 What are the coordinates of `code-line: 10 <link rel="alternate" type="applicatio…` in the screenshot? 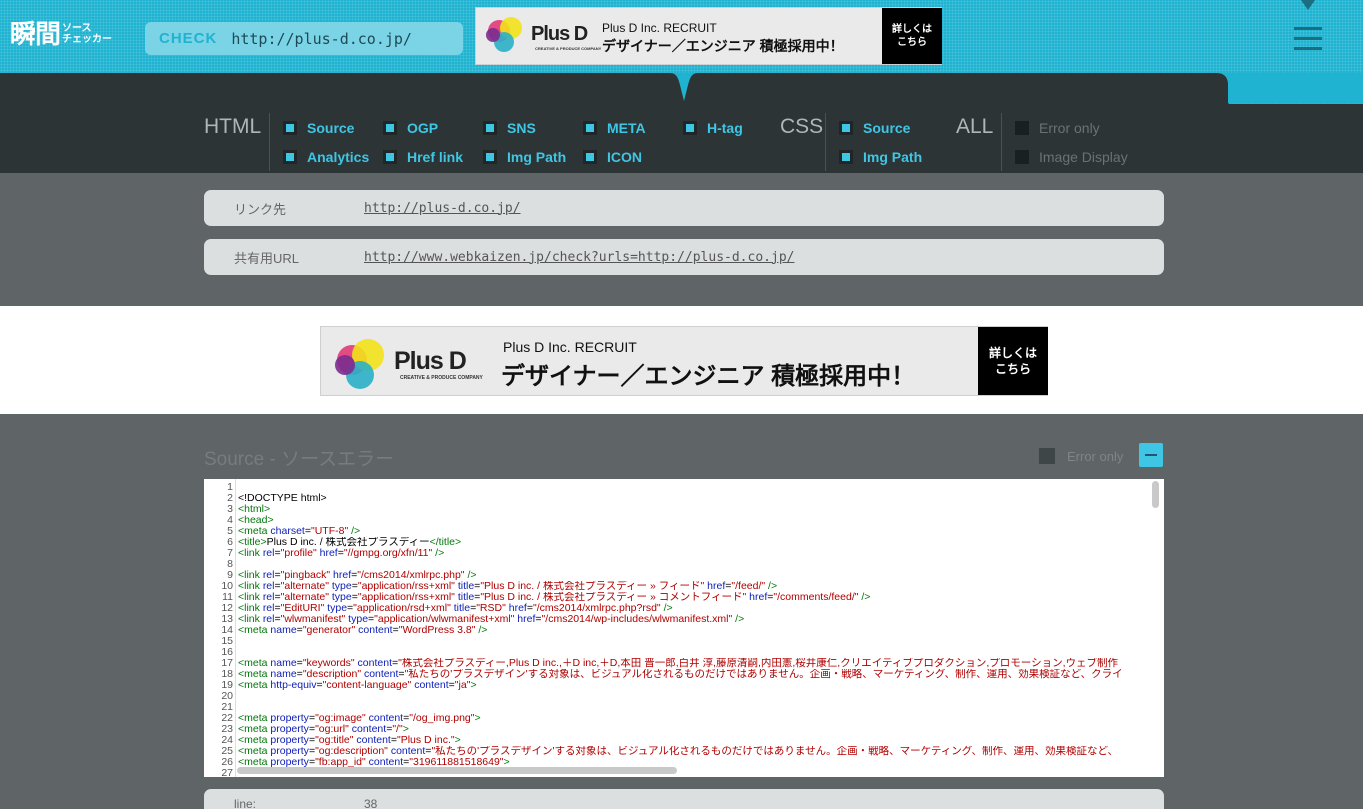 It's located at (684, 586).